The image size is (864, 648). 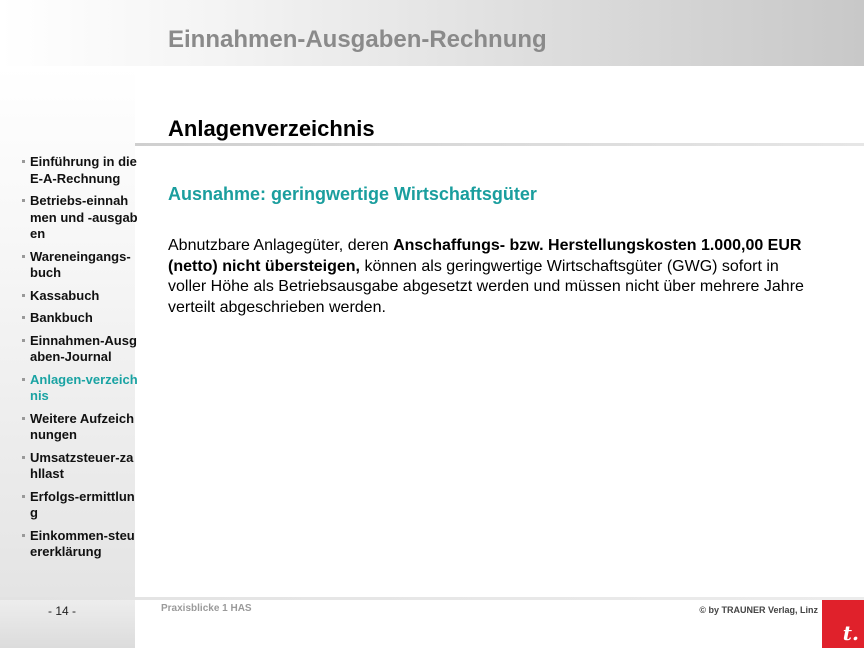 I want to click on sidebar-item-erfolgsermittlung: Erfolgs-ermittlung, so click(x=80, y=505).